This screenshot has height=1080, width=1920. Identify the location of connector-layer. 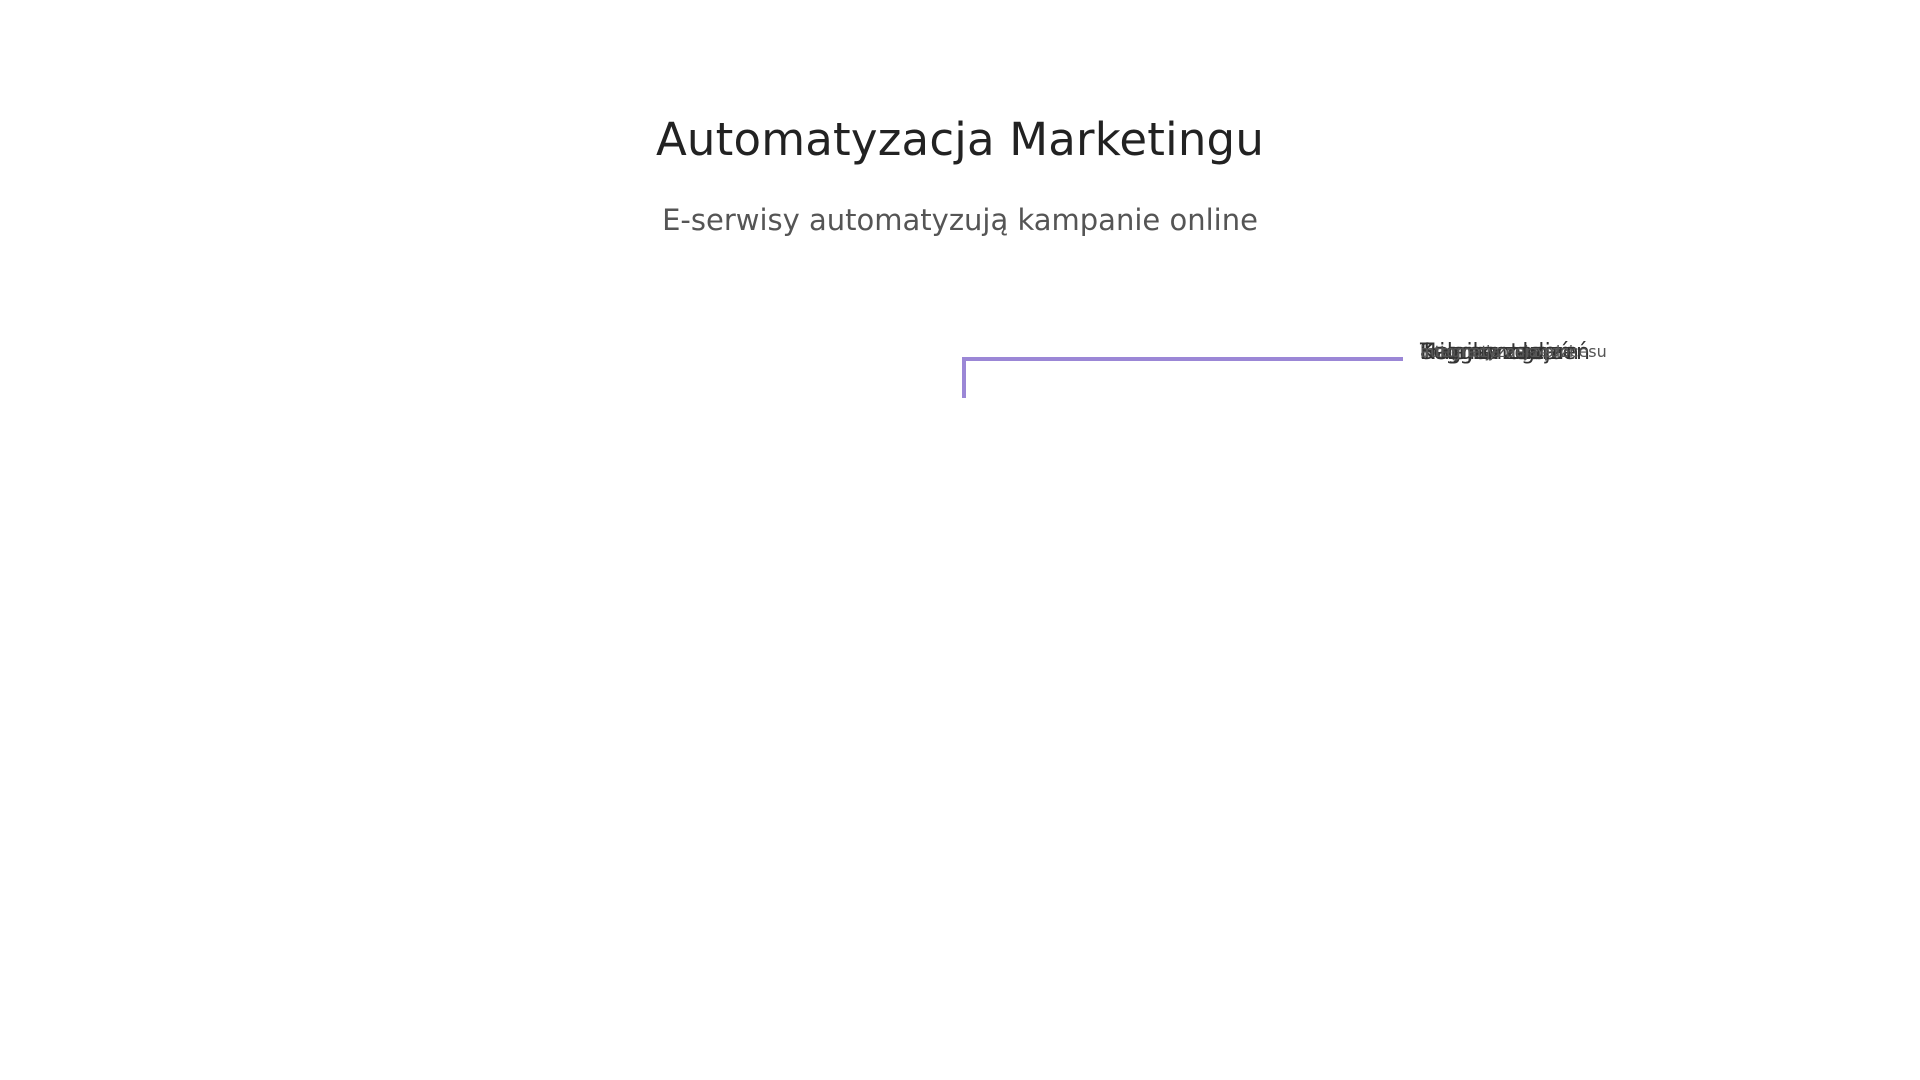
(1182, 377).